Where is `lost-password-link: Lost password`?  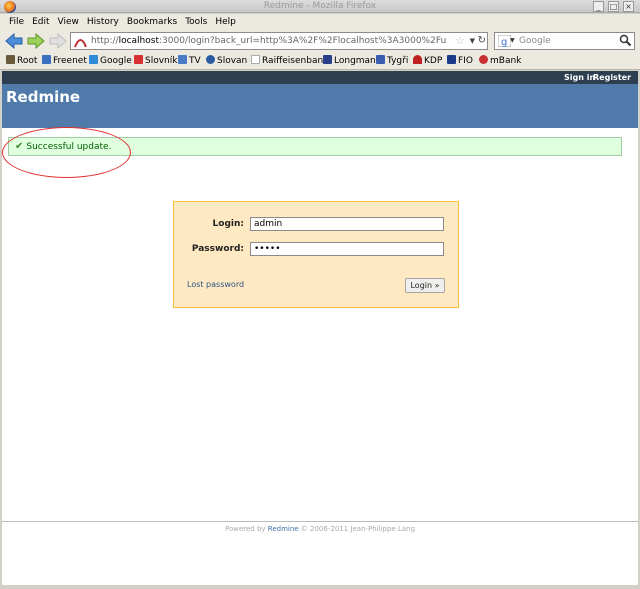 lost-password-link: Lost password is located at coordinates (215, 284).